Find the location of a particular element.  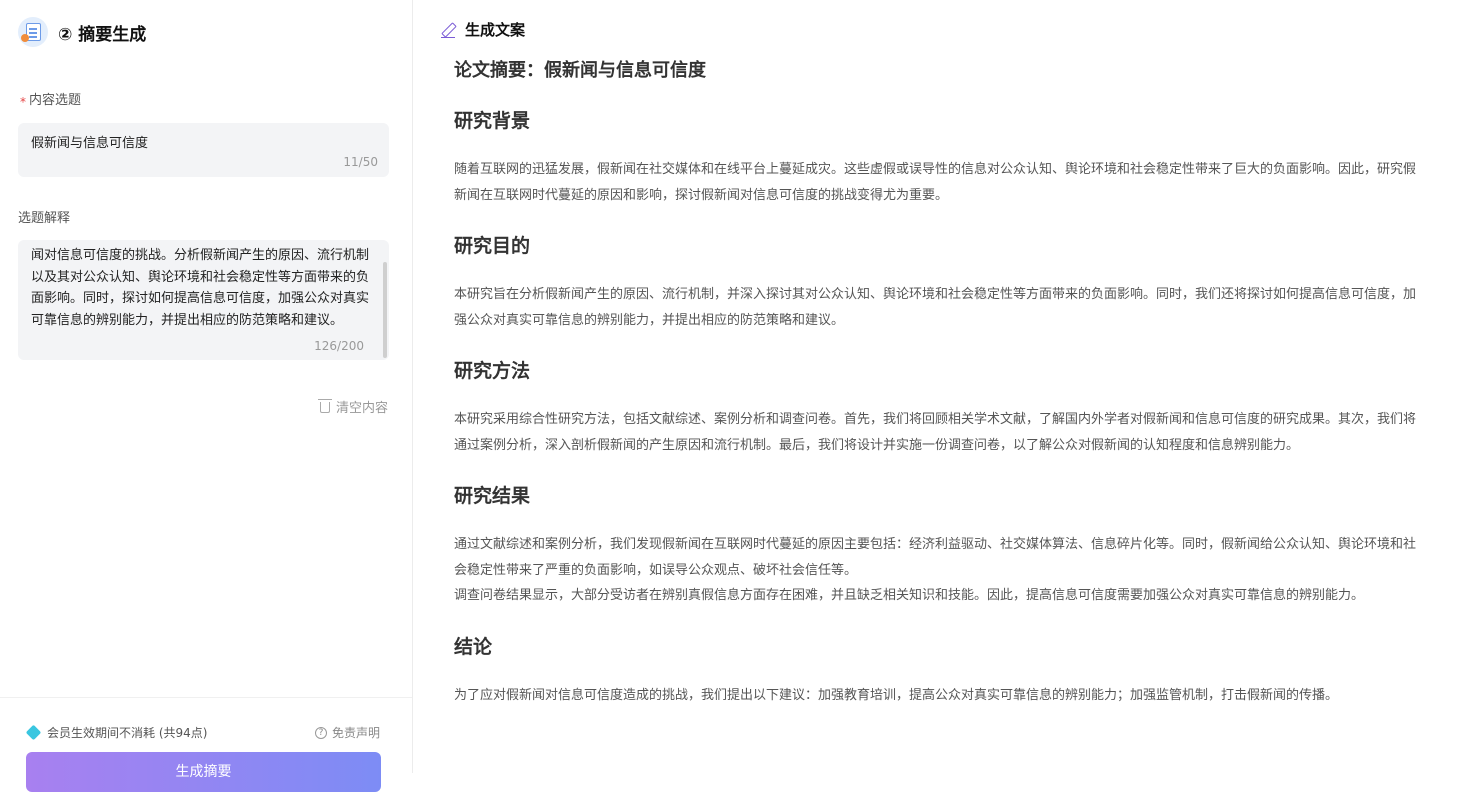

section-heading: 研究目的 is located at coordinates (492, 246).